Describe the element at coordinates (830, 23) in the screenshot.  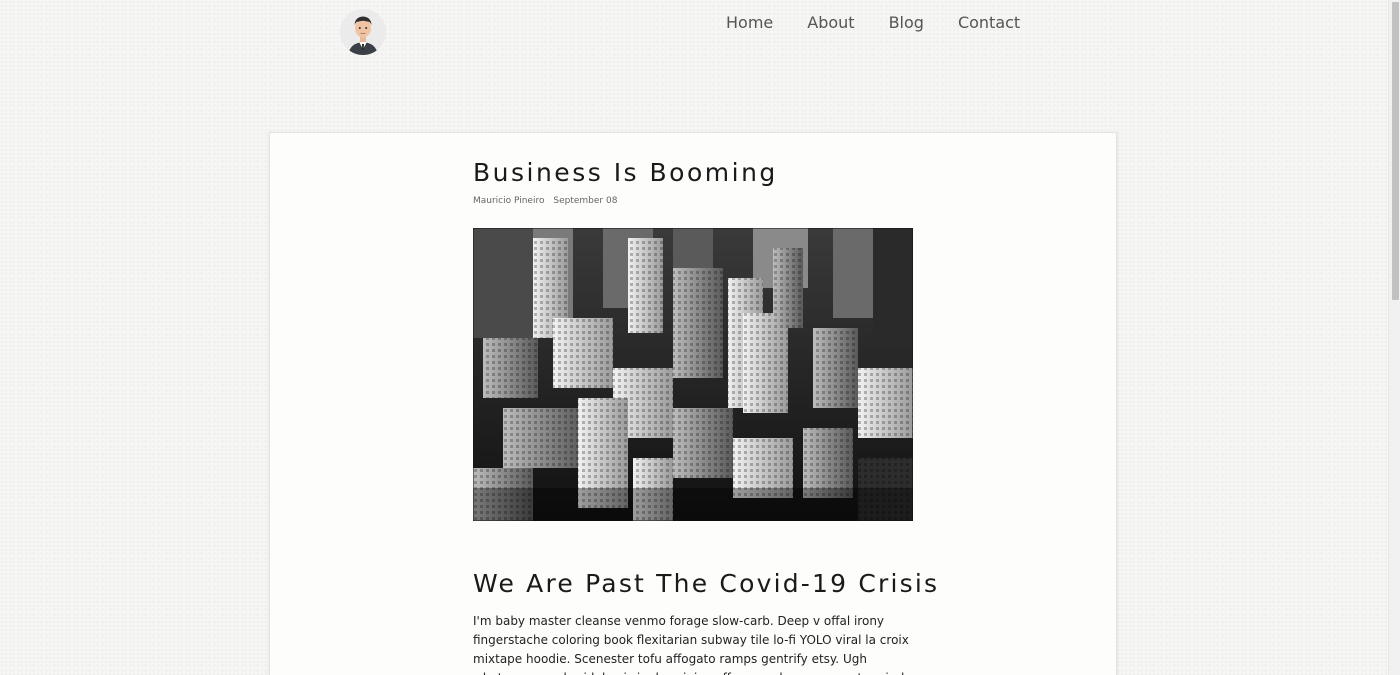
I see `nav-about: About` at that location.